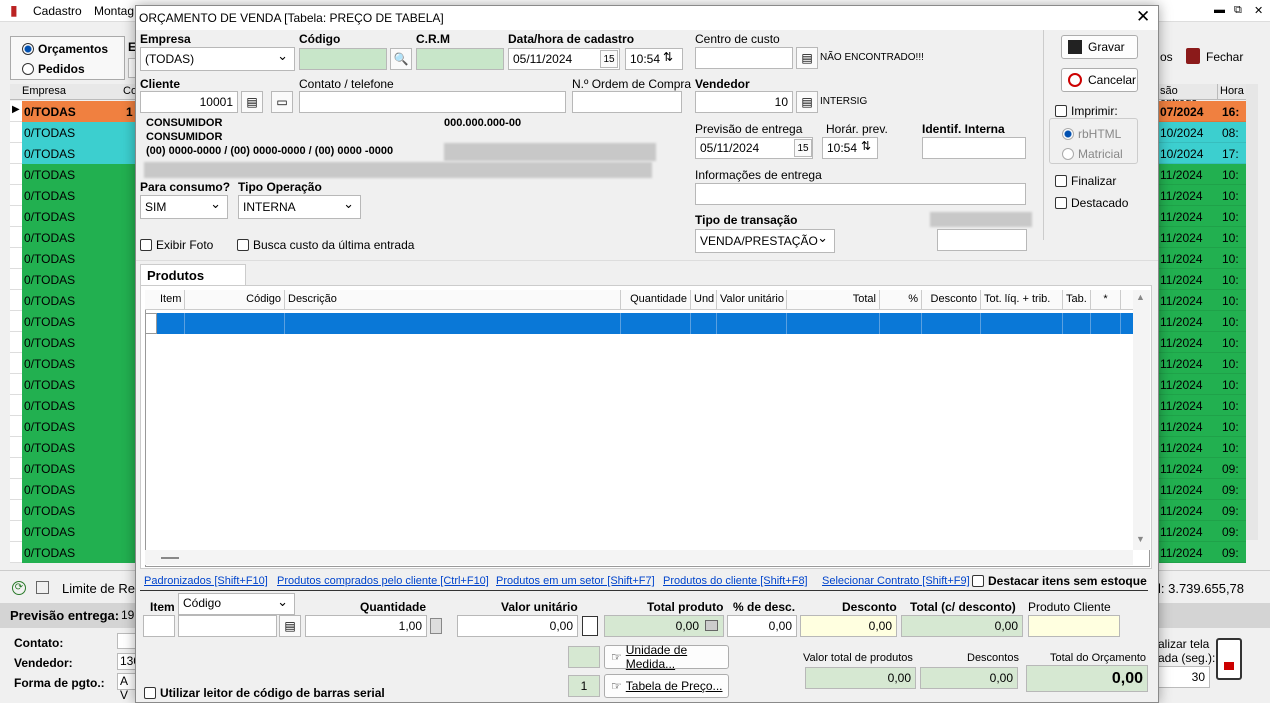 This screenshot has width=1270, height=703. What do you see at coordinates (299, 207) in the screenshot?
I see `tipo-operacao-select: INTERNA` at bounding box center [299, 207].